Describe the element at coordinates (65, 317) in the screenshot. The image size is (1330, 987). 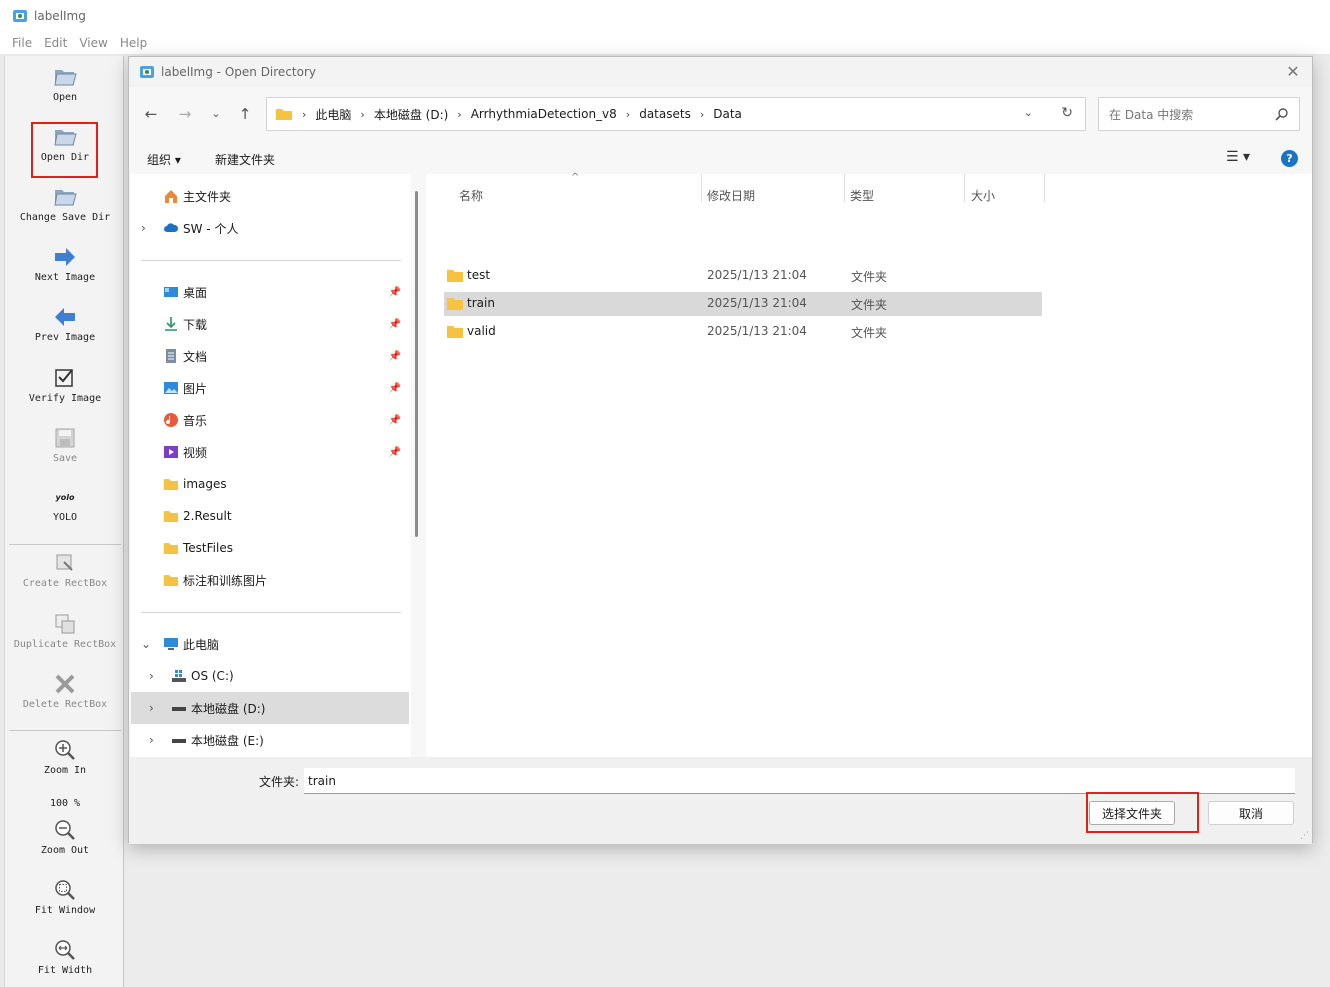
I see `arrow-left-icon` at that location.